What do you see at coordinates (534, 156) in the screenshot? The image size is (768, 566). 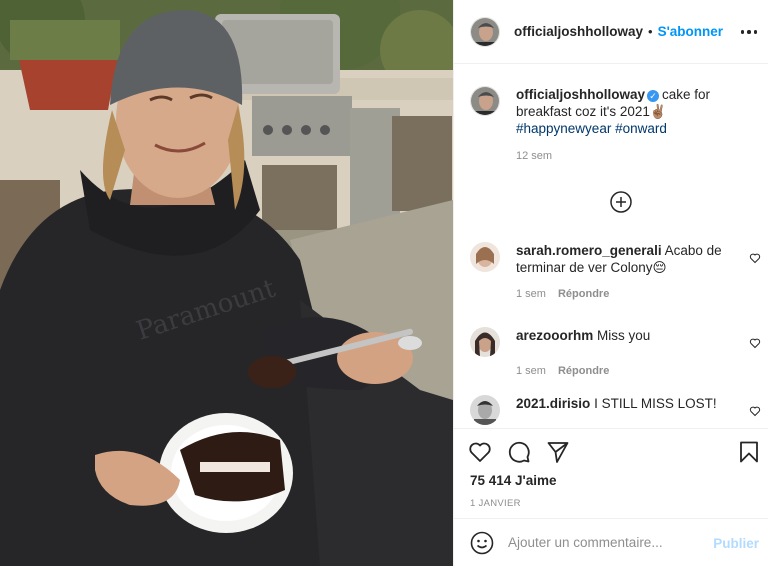 I see `caption-timestamp: 12 sem` at bounding box center [534, 156].